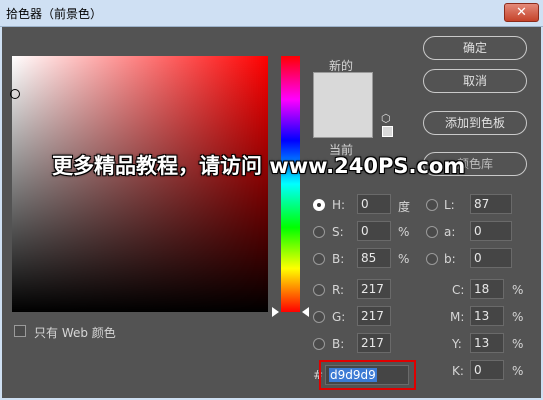 This screenshot has height=400, width=543. I want to click on radio-g, so click(319, 317).